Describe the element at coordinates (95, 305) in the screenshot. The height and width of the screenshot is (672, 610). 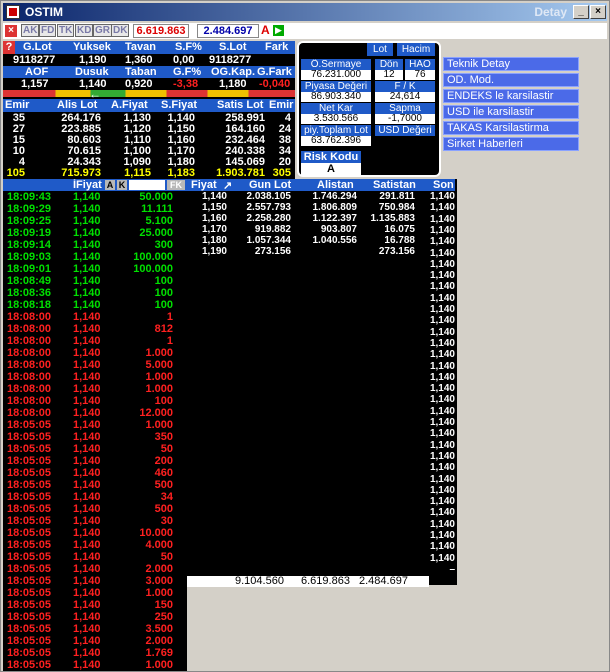
I see `trade-row: 18:08:18 1,140 100` at that location.